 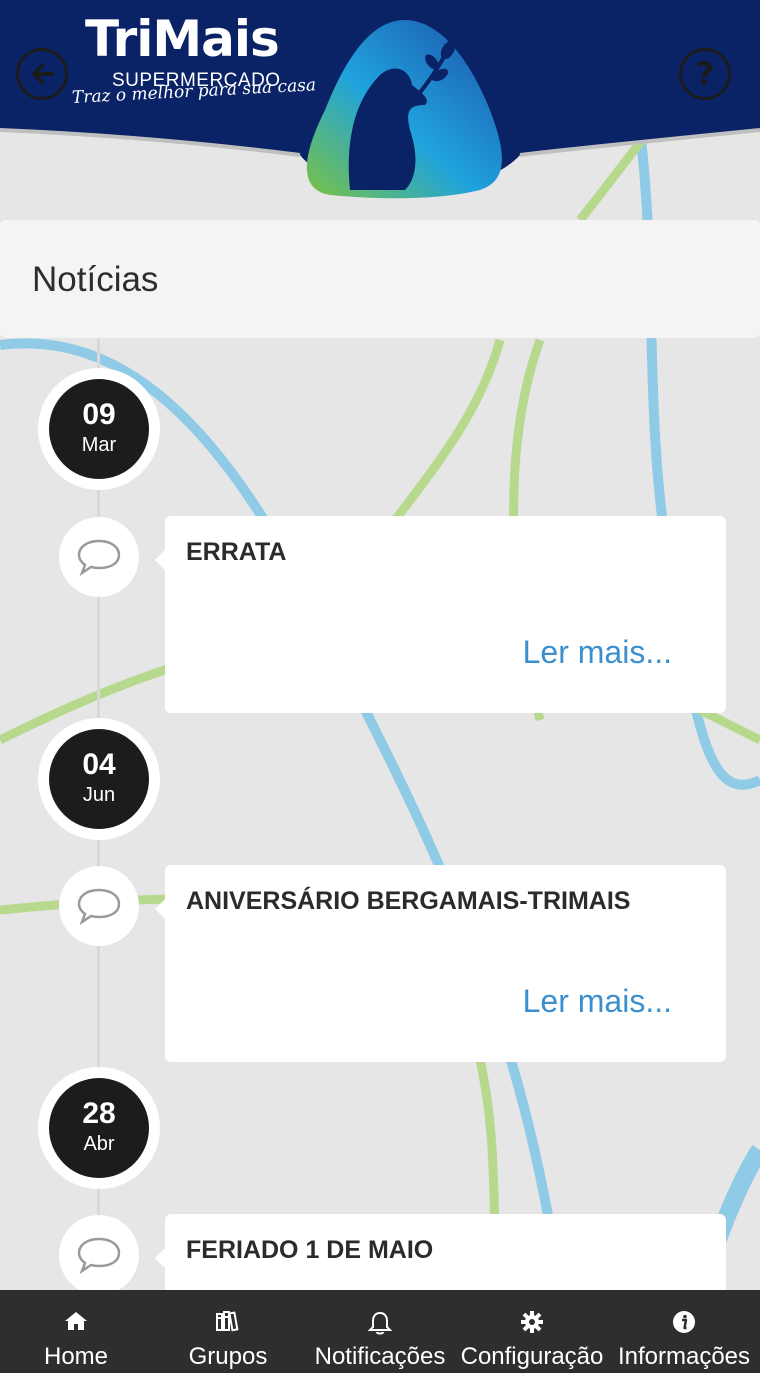 I want to click on nav-item-configuracao: Configuração, so click(x=532, y=1331).